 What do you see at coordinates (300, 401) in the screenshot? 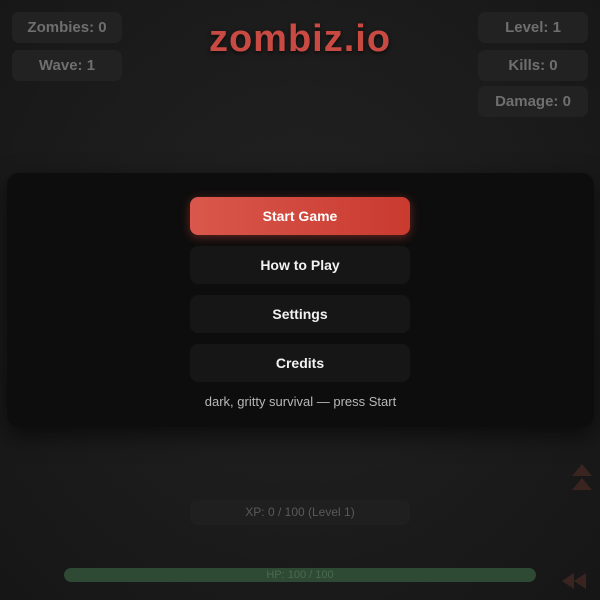
I see `menu-tagline: dark, gritty survival — press Start` at bounding box center [300, 401].